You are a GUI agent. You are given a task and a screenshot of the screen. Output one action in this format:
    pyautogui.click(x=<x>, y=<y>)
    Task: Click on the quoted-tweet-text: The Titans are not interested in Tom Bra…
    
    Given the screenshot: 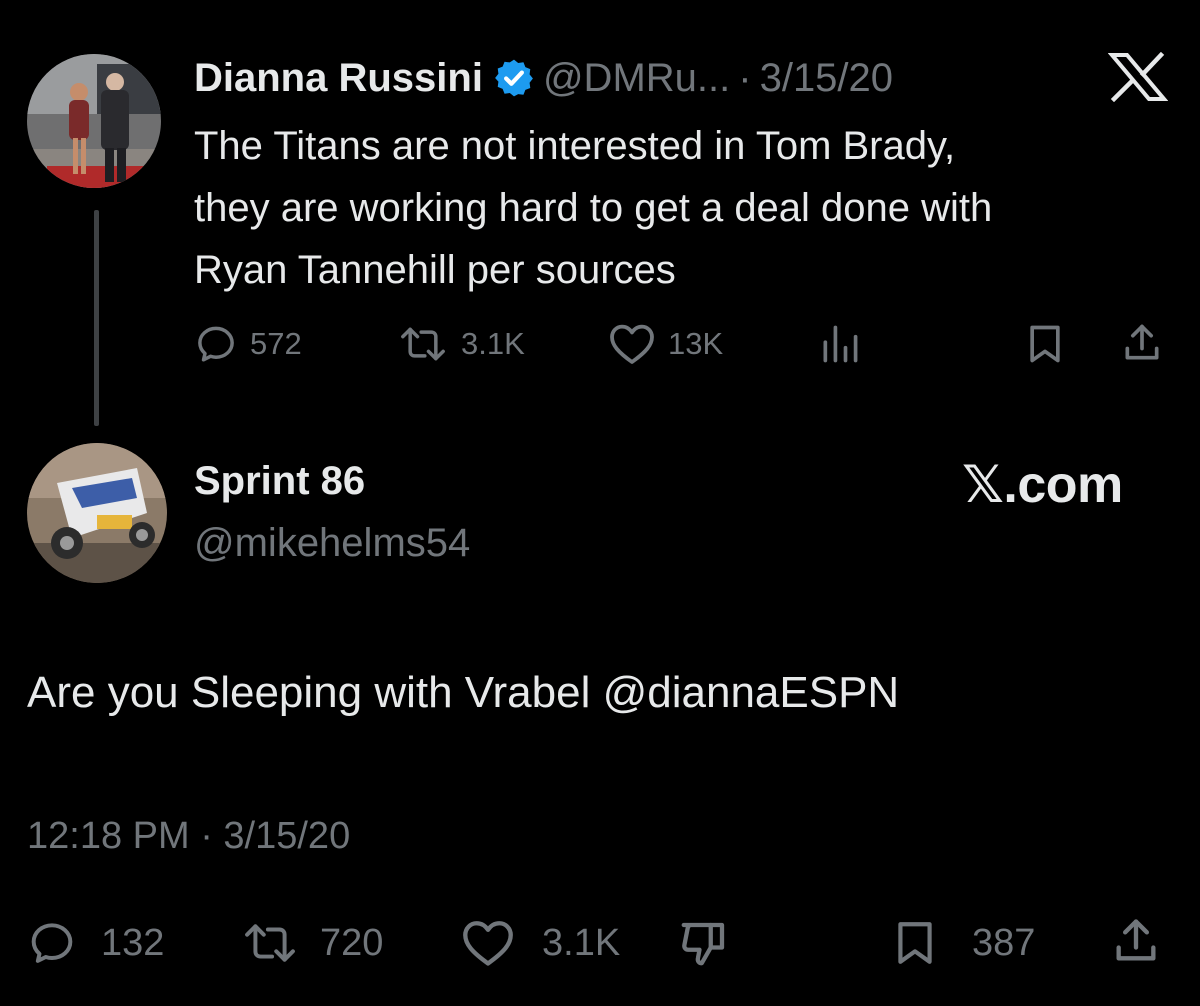 What is the action you would take?
    pyautogui.click(x=593, y=208)
    